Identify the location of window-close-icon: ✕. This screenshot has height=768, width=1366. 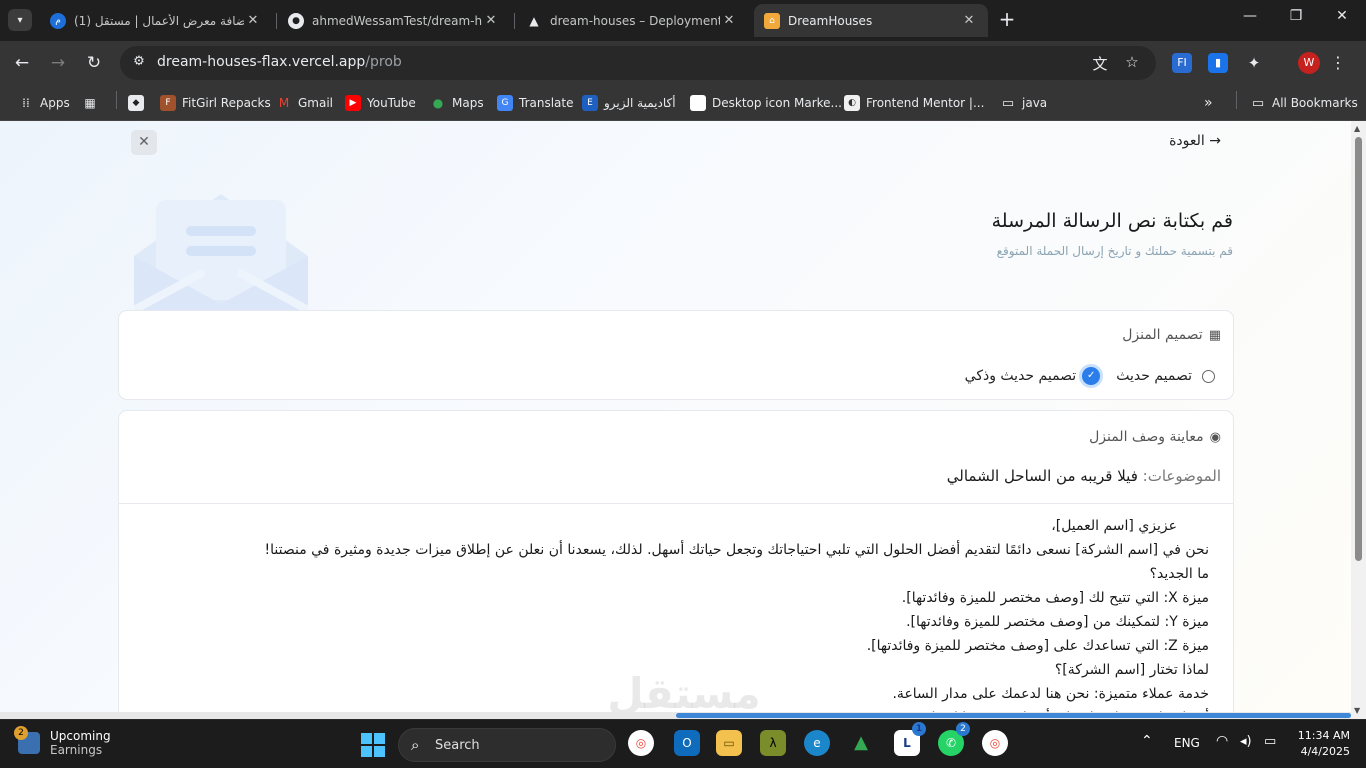
(1342, 16).